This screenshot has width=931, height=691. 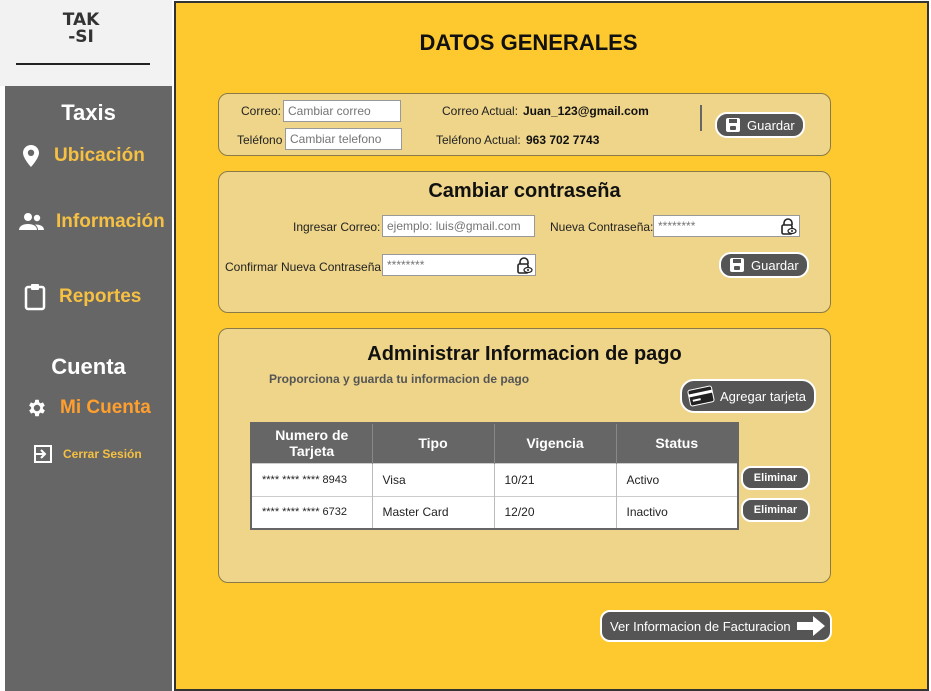 I want to click on email-label: Correo:, so click(x=261, y=111).